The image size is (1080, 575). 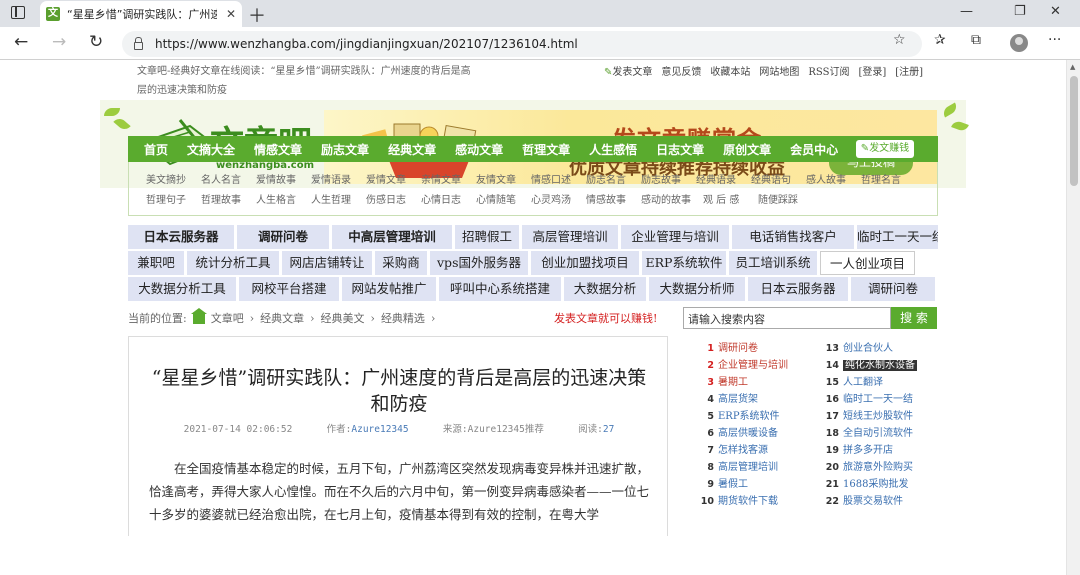 What do you see at coordinates (487, 237) in the screenshot?
I see `grid-link: 招聘假工` at bounding box center [487, 237].